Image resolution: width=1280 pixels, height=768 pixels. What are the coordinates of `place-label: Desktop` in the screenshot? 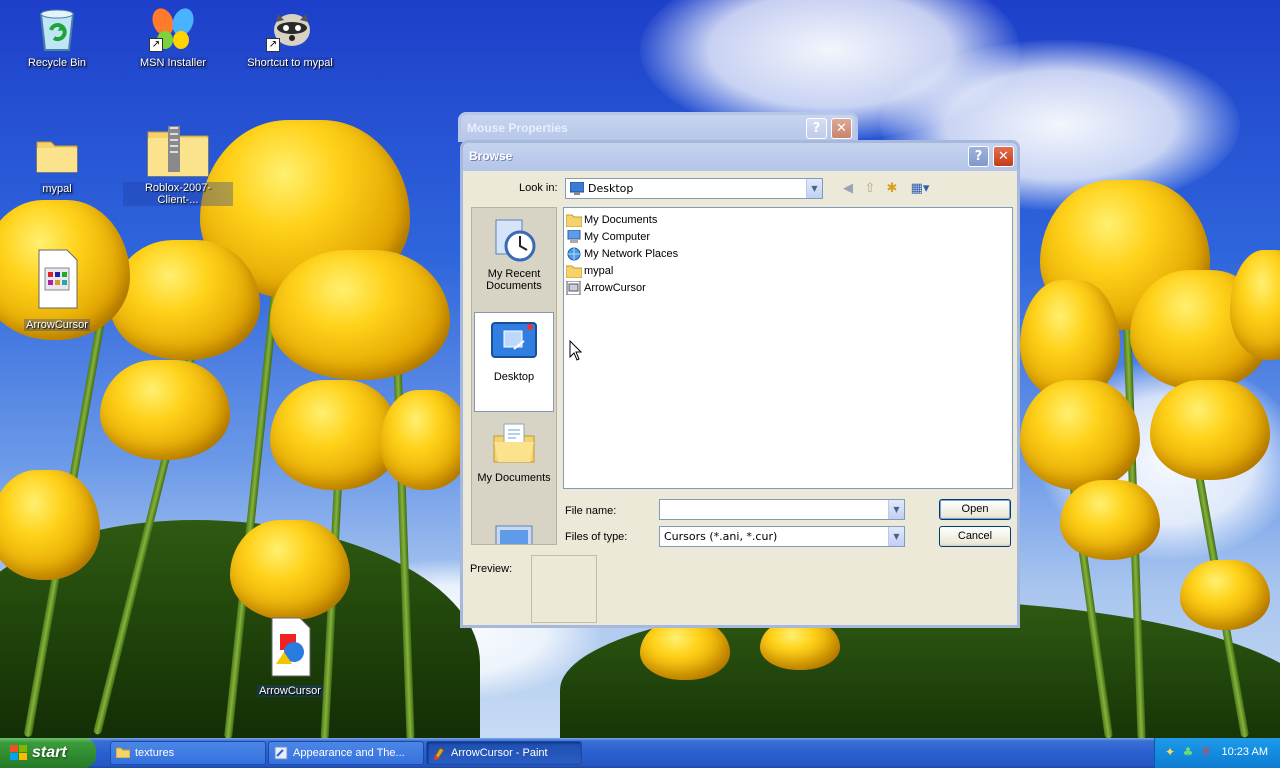 It's located at (514, 377).